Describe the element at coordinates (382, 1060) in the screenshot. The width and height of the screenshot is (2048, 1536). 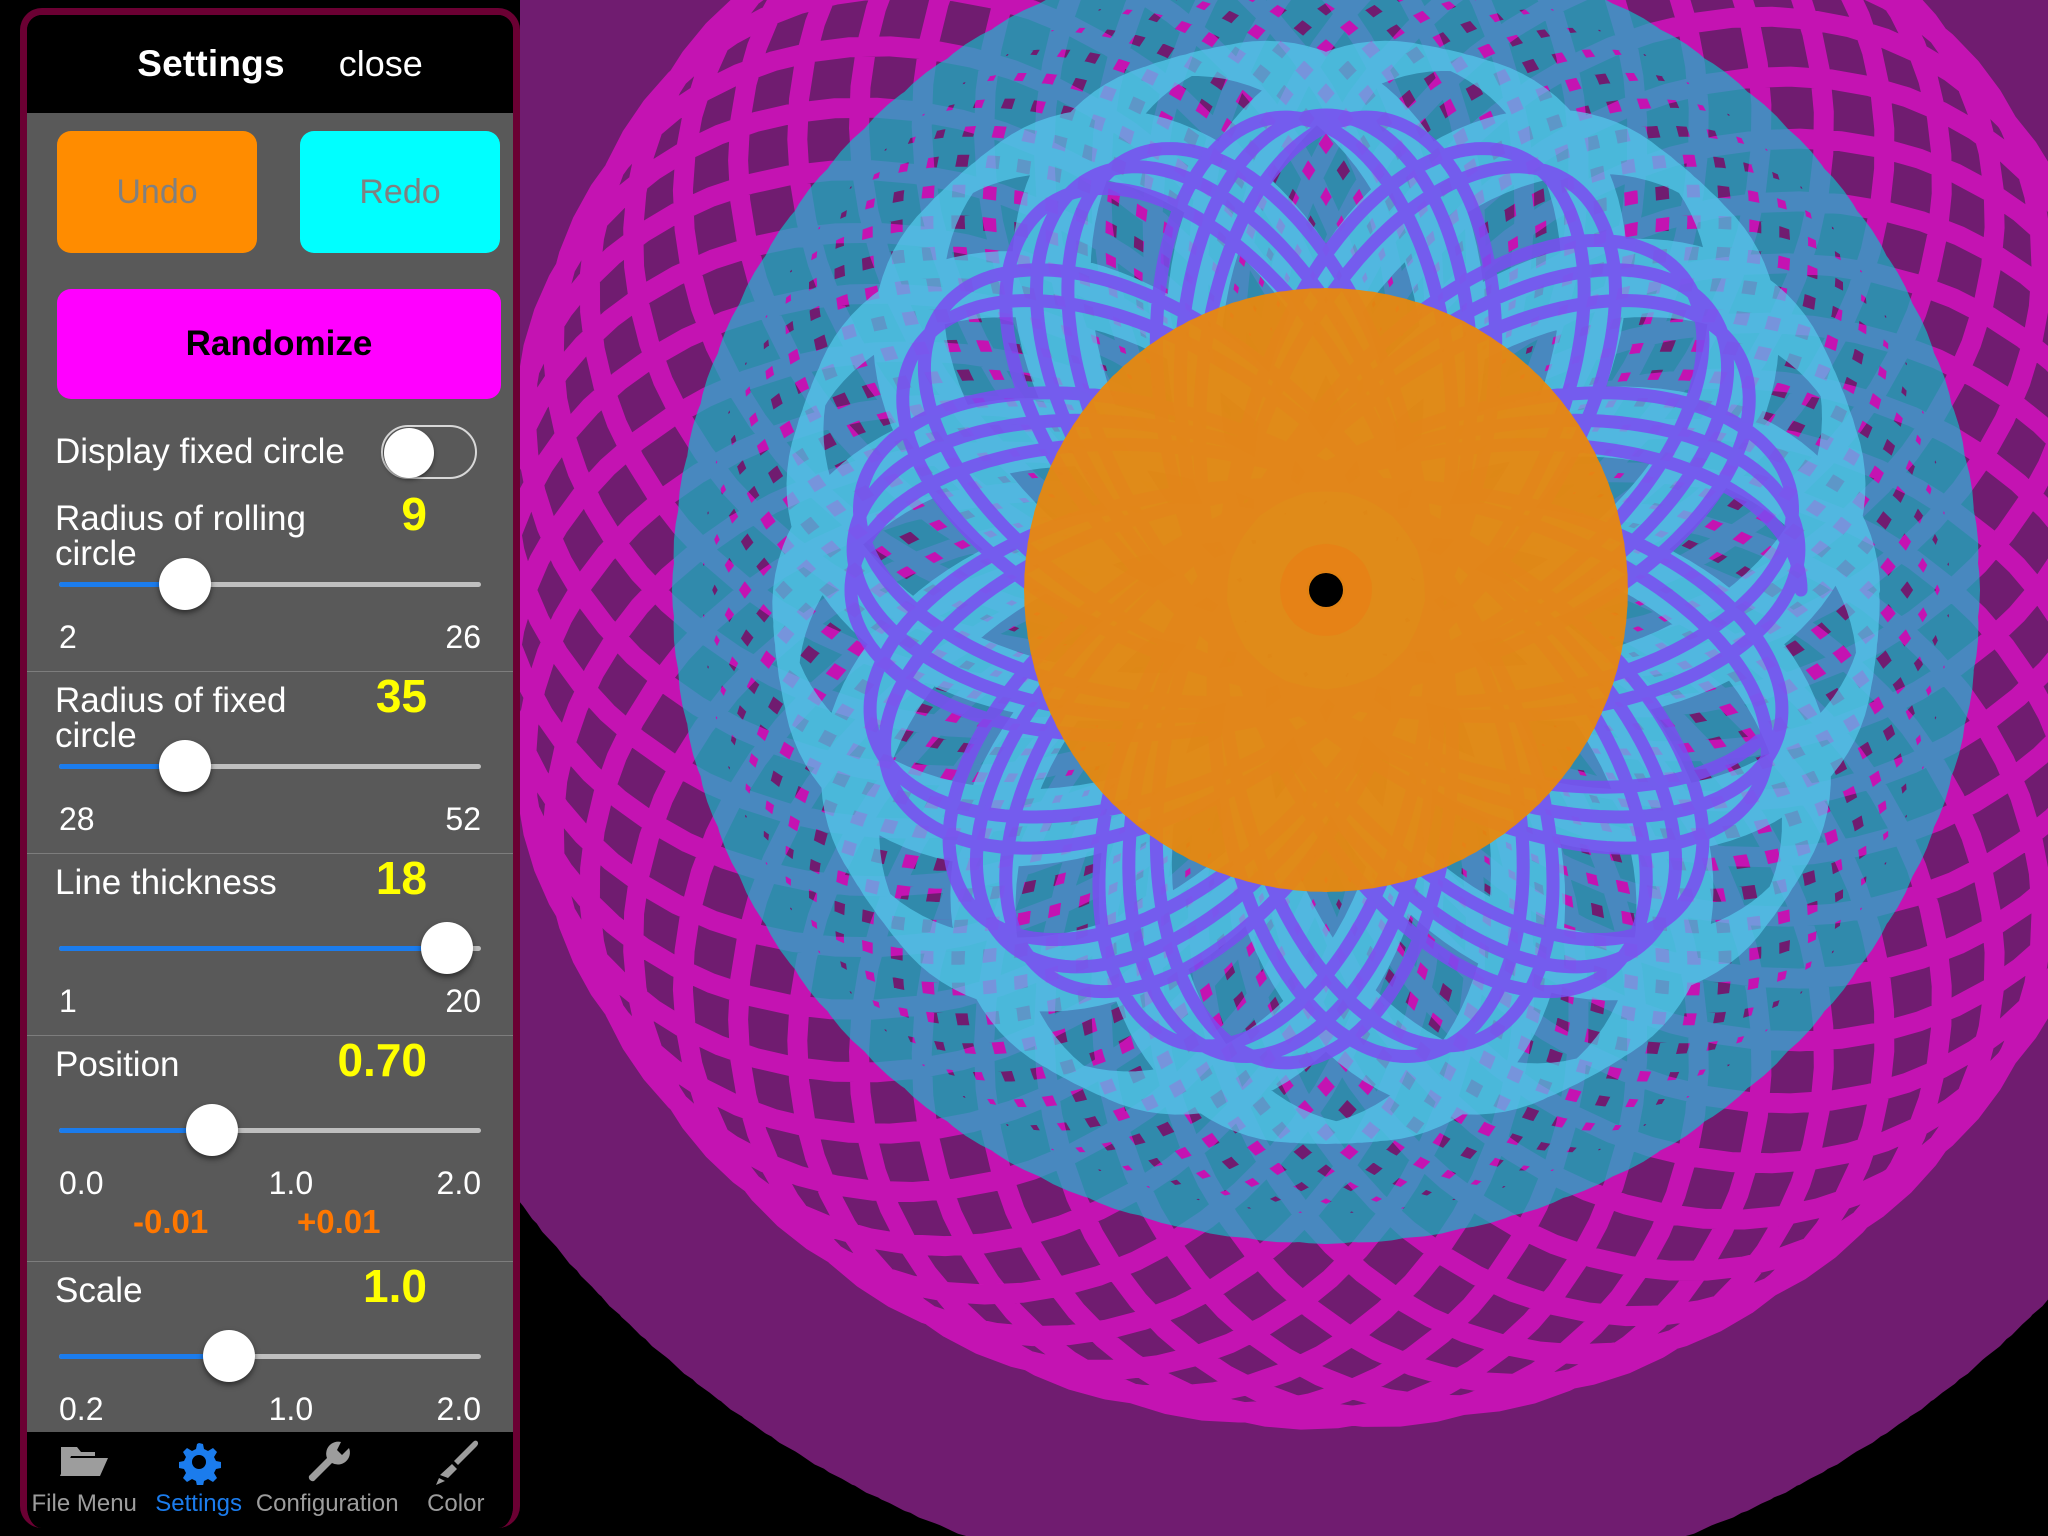
I see `slider-value: 0.70` at that location.